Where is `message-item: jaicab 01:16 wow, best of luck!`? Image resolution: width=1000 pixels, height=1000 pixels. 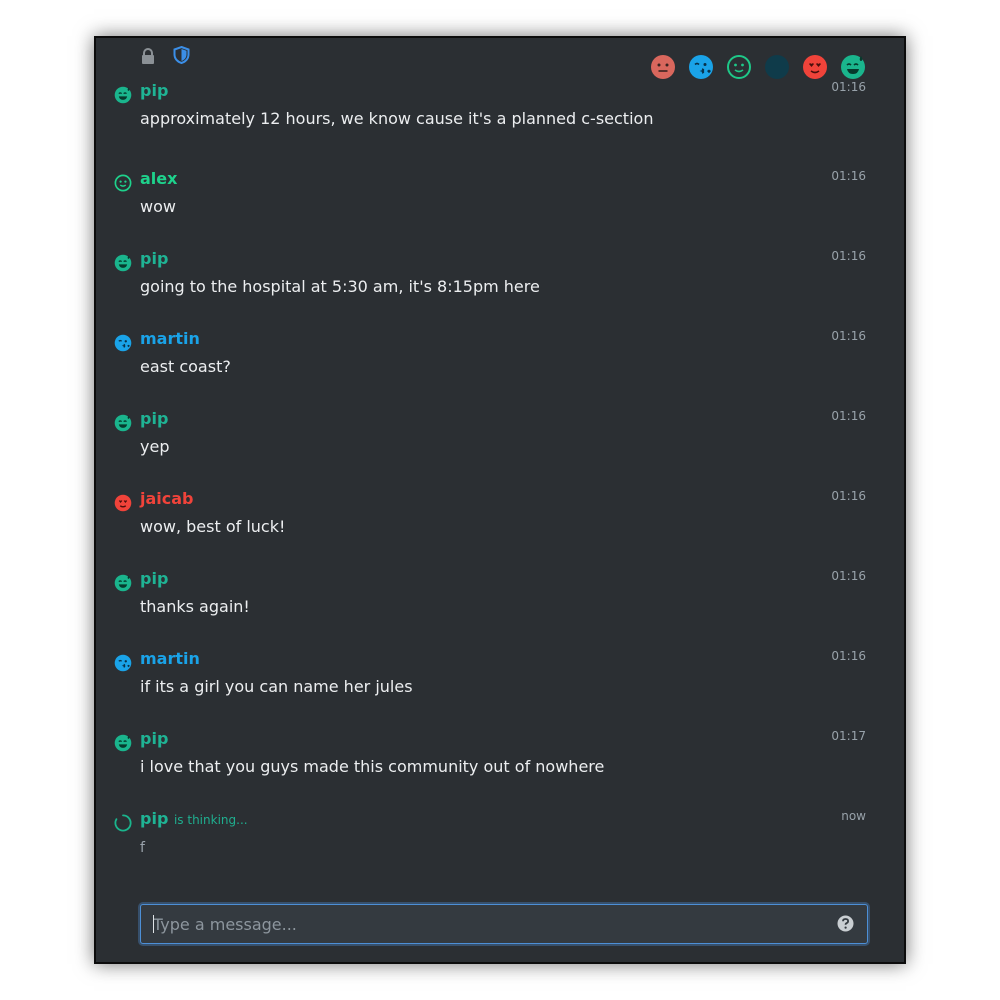
message-item: jaicab 01:16 wow, best of luck! is located at coordinates (500, 526).